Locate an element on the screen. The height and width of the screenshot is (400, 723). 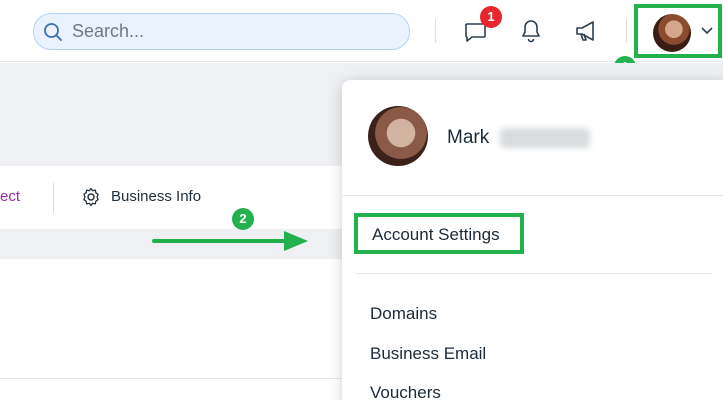
menu-item-domains: Domains is located at coordinates (403, 314).